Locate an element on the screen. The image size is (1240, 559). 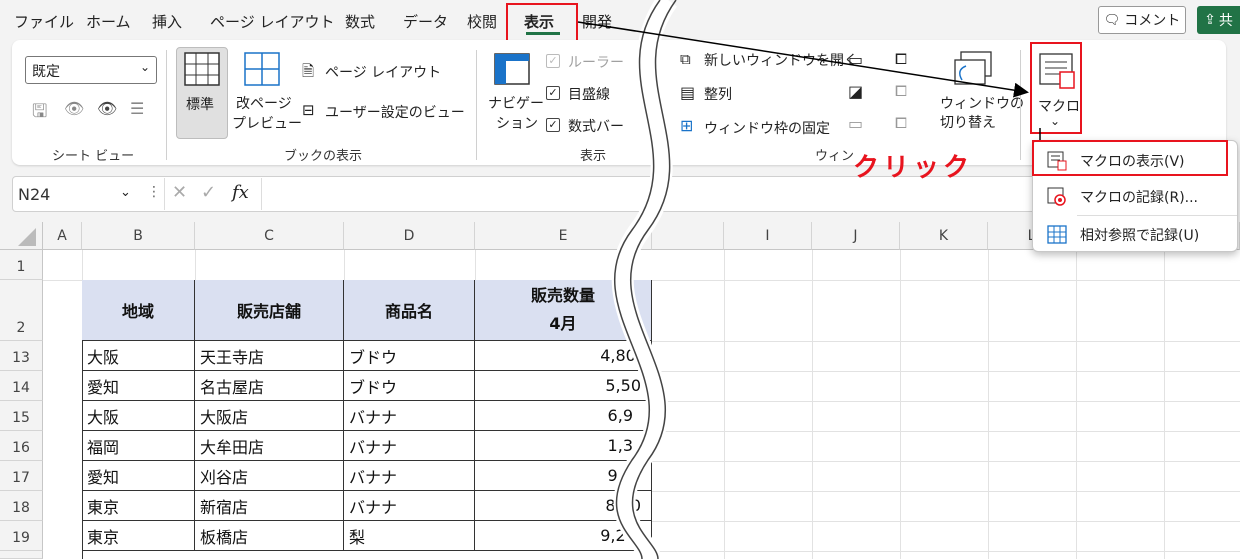
menu-item-relative-reference: 相対参照で記録(U) is located at coordinates (1136, 235).